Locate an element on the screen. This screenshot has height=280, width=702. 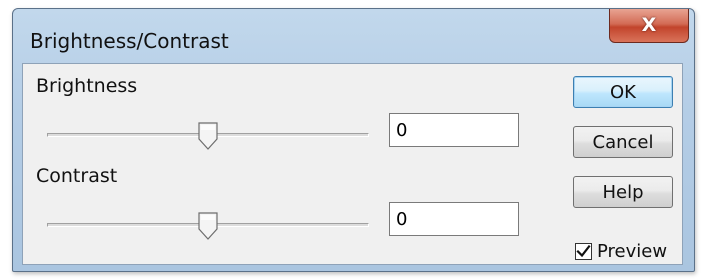
checkbox-box is located at coordinates (583, 251).